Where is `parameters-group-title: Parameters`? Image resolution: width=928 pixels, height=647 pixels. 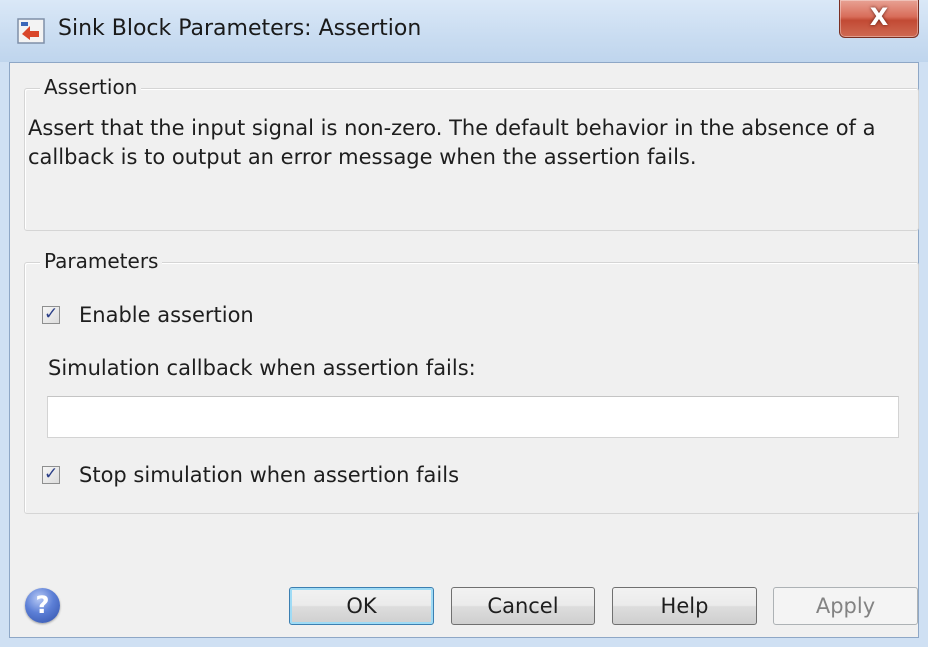 parameters-group-title: Parameters is located at coordinates (101, 261).